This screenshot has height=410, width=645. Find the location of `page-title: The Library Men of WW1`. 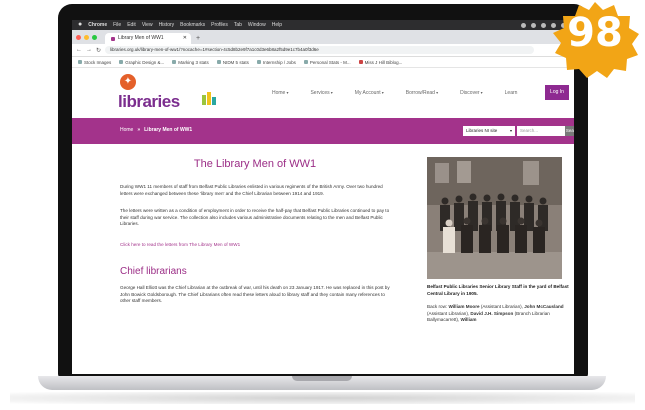

page-title: The Library Men of WW1 is located at coordinates (255, 164).